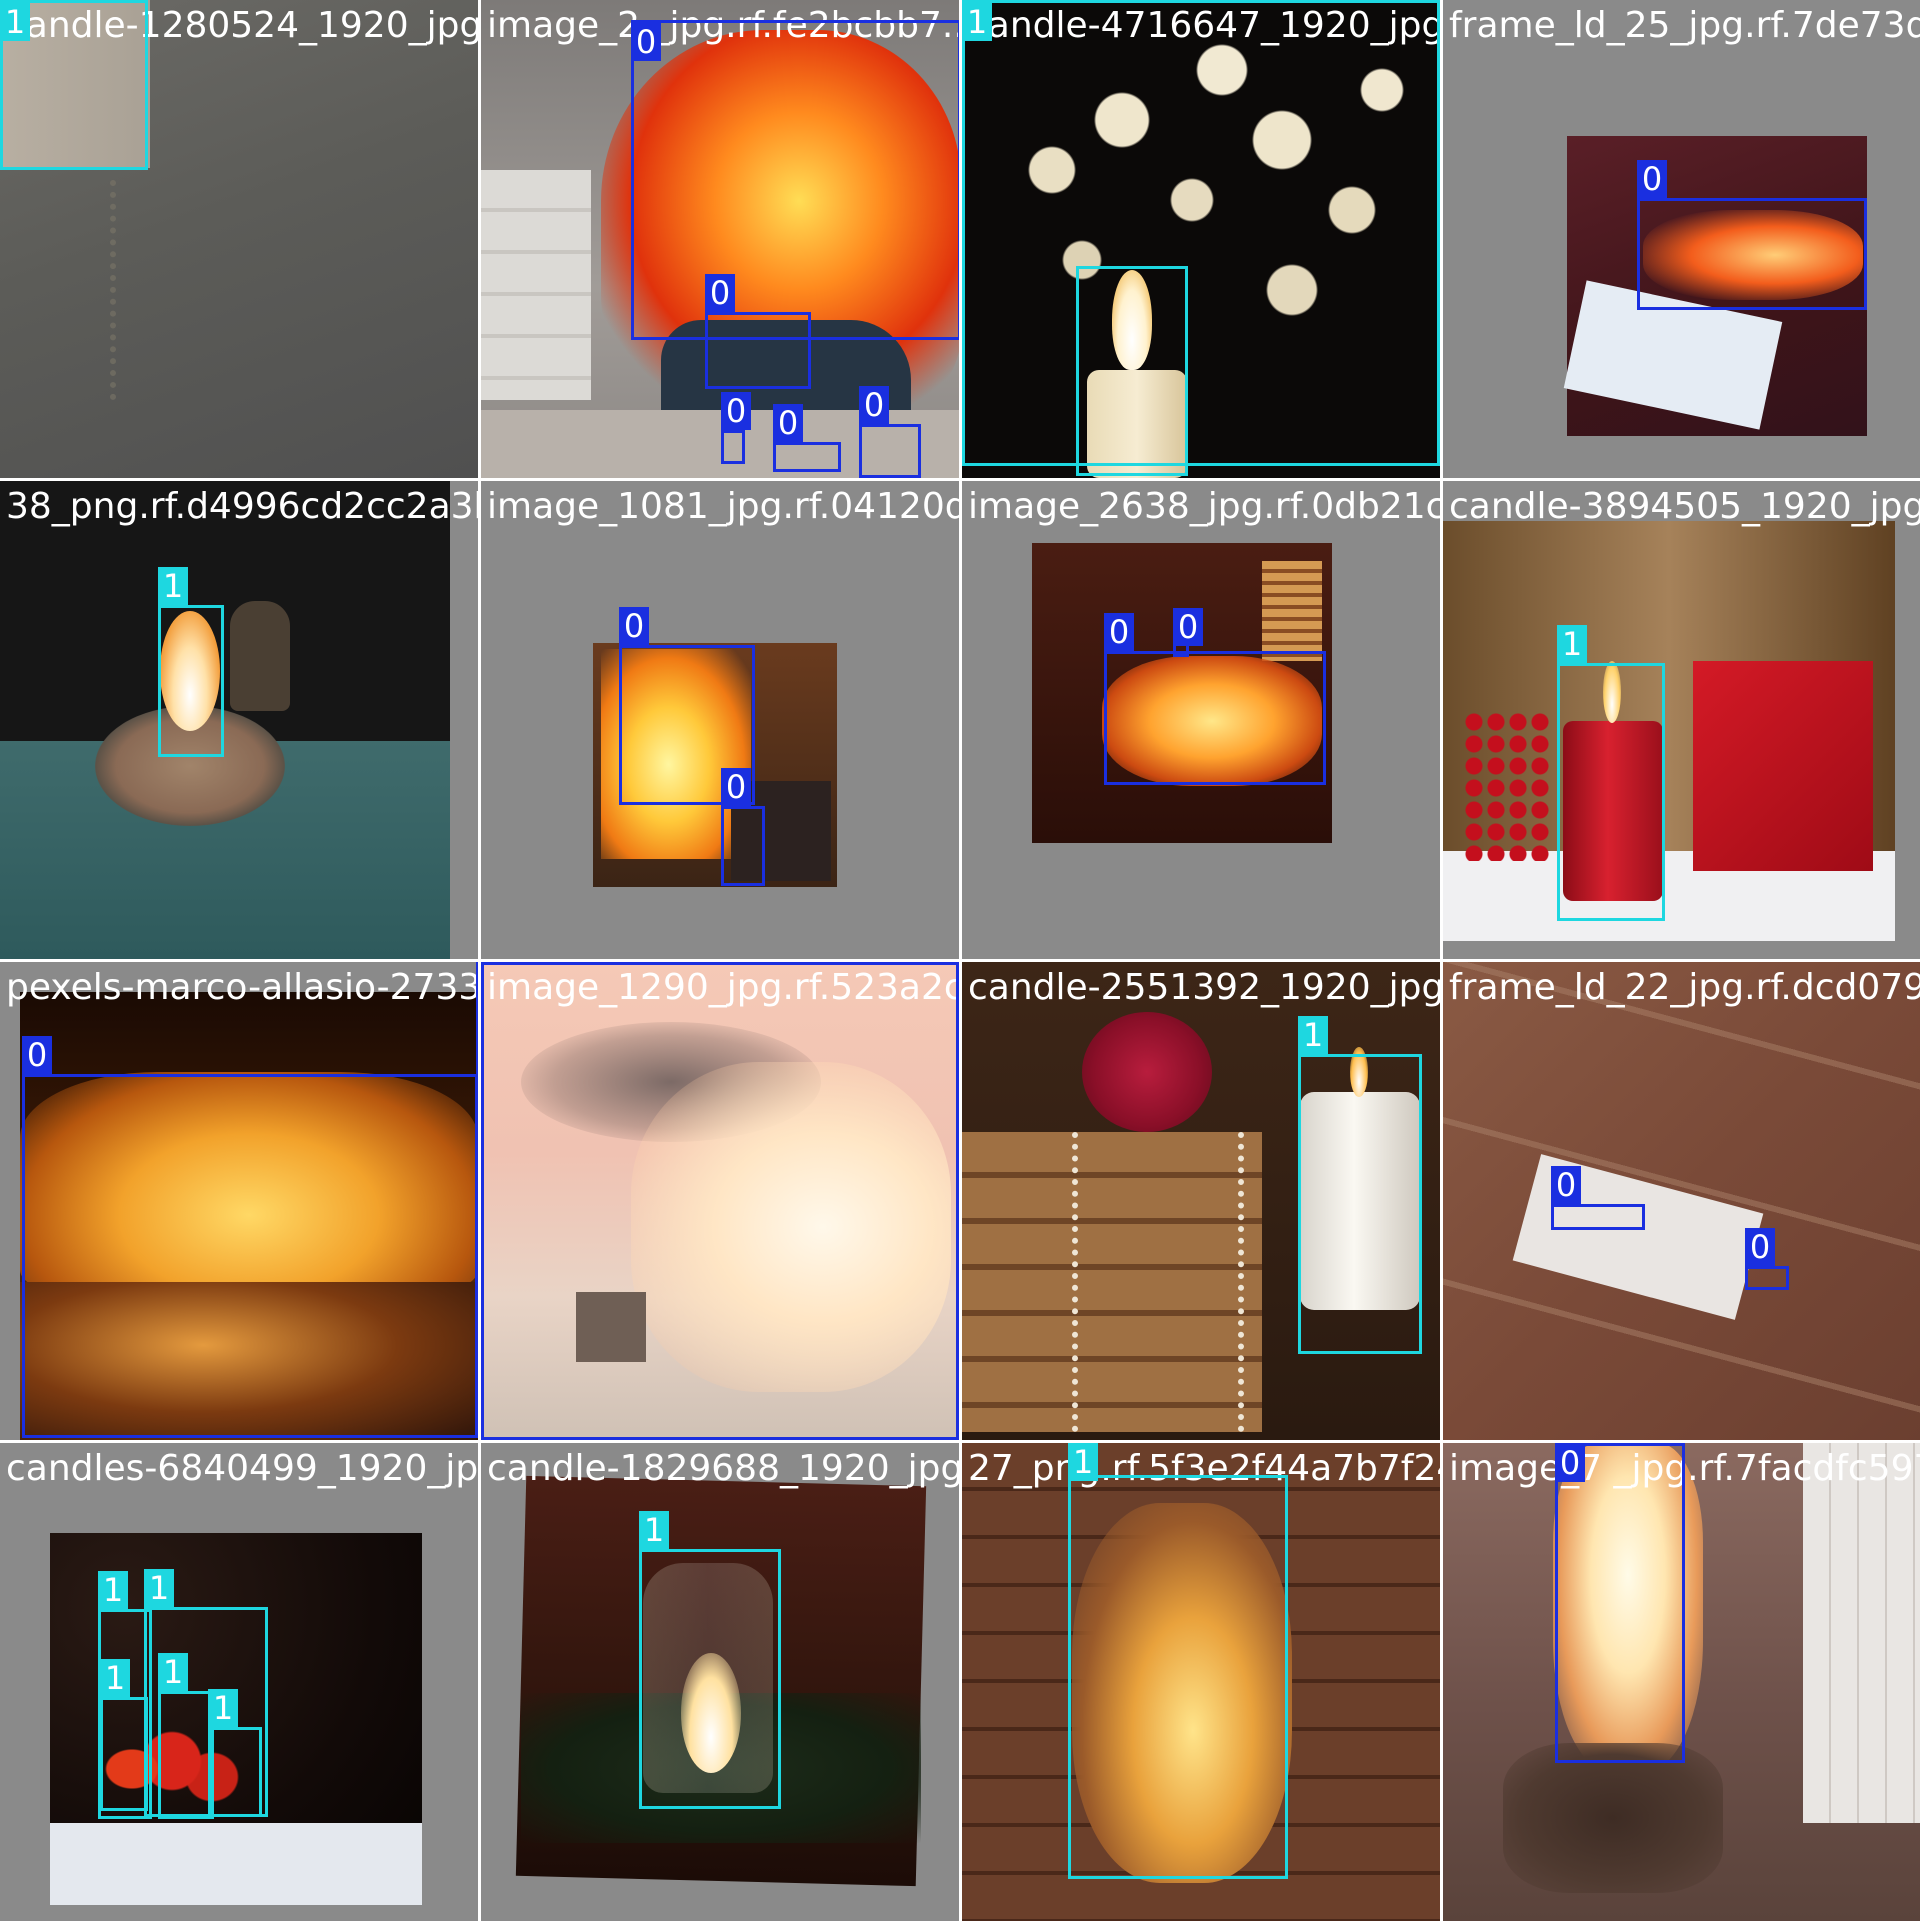 This screenshot has height=1921, width=1920. I want to click on tile-white-candle: candle-2551392_1920_jpg.rf 1, so click(1201, 1201).